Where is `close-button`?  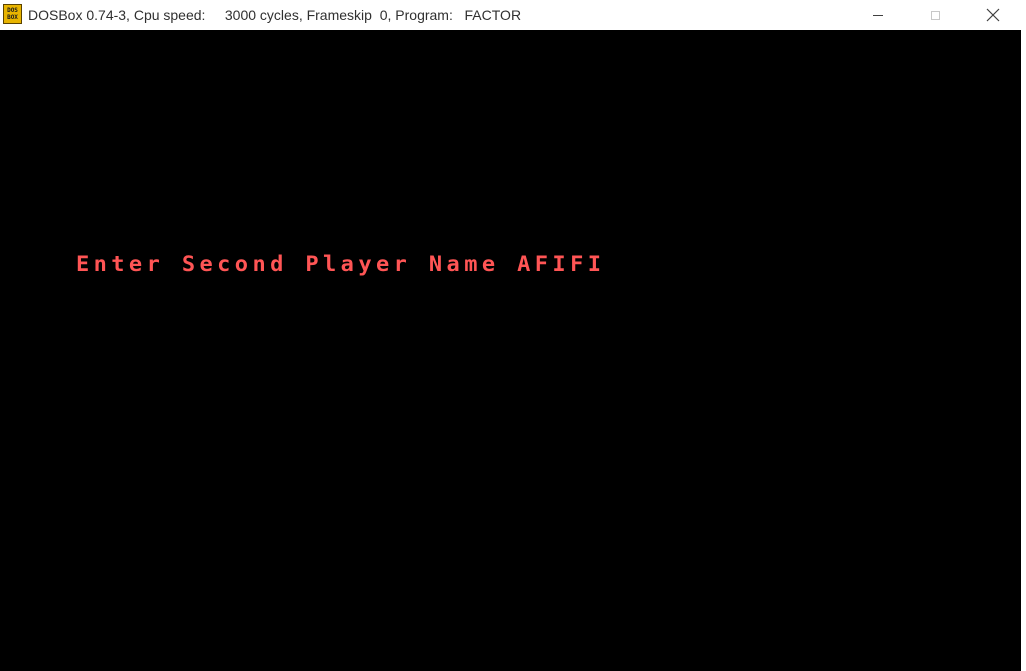 close-button is located at coordinates (993, 15).